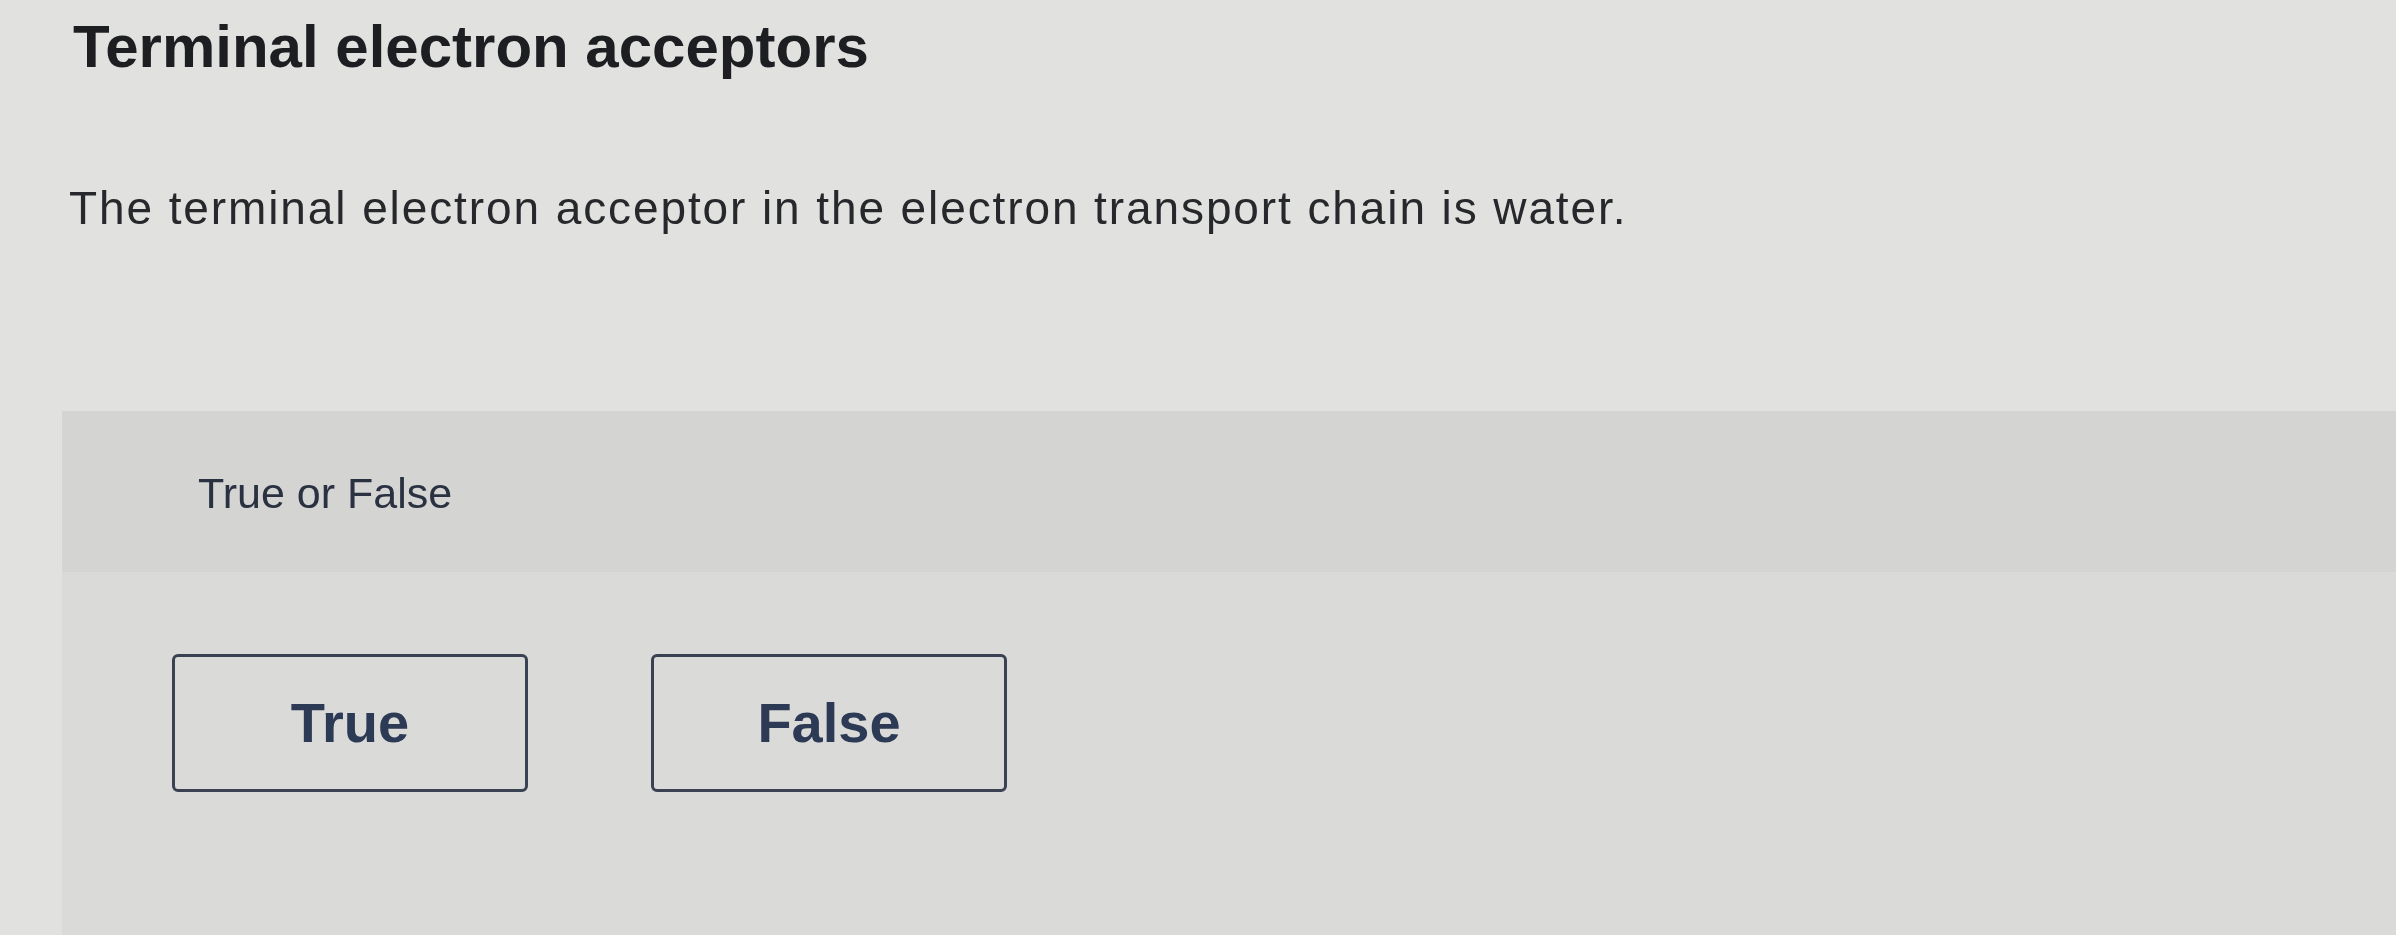 This screenshot has height=935, width=2396. Describe the element at coordinates (471, 47) in the screenshot. I see `page-title: Terminal electron acceptors` at that location.